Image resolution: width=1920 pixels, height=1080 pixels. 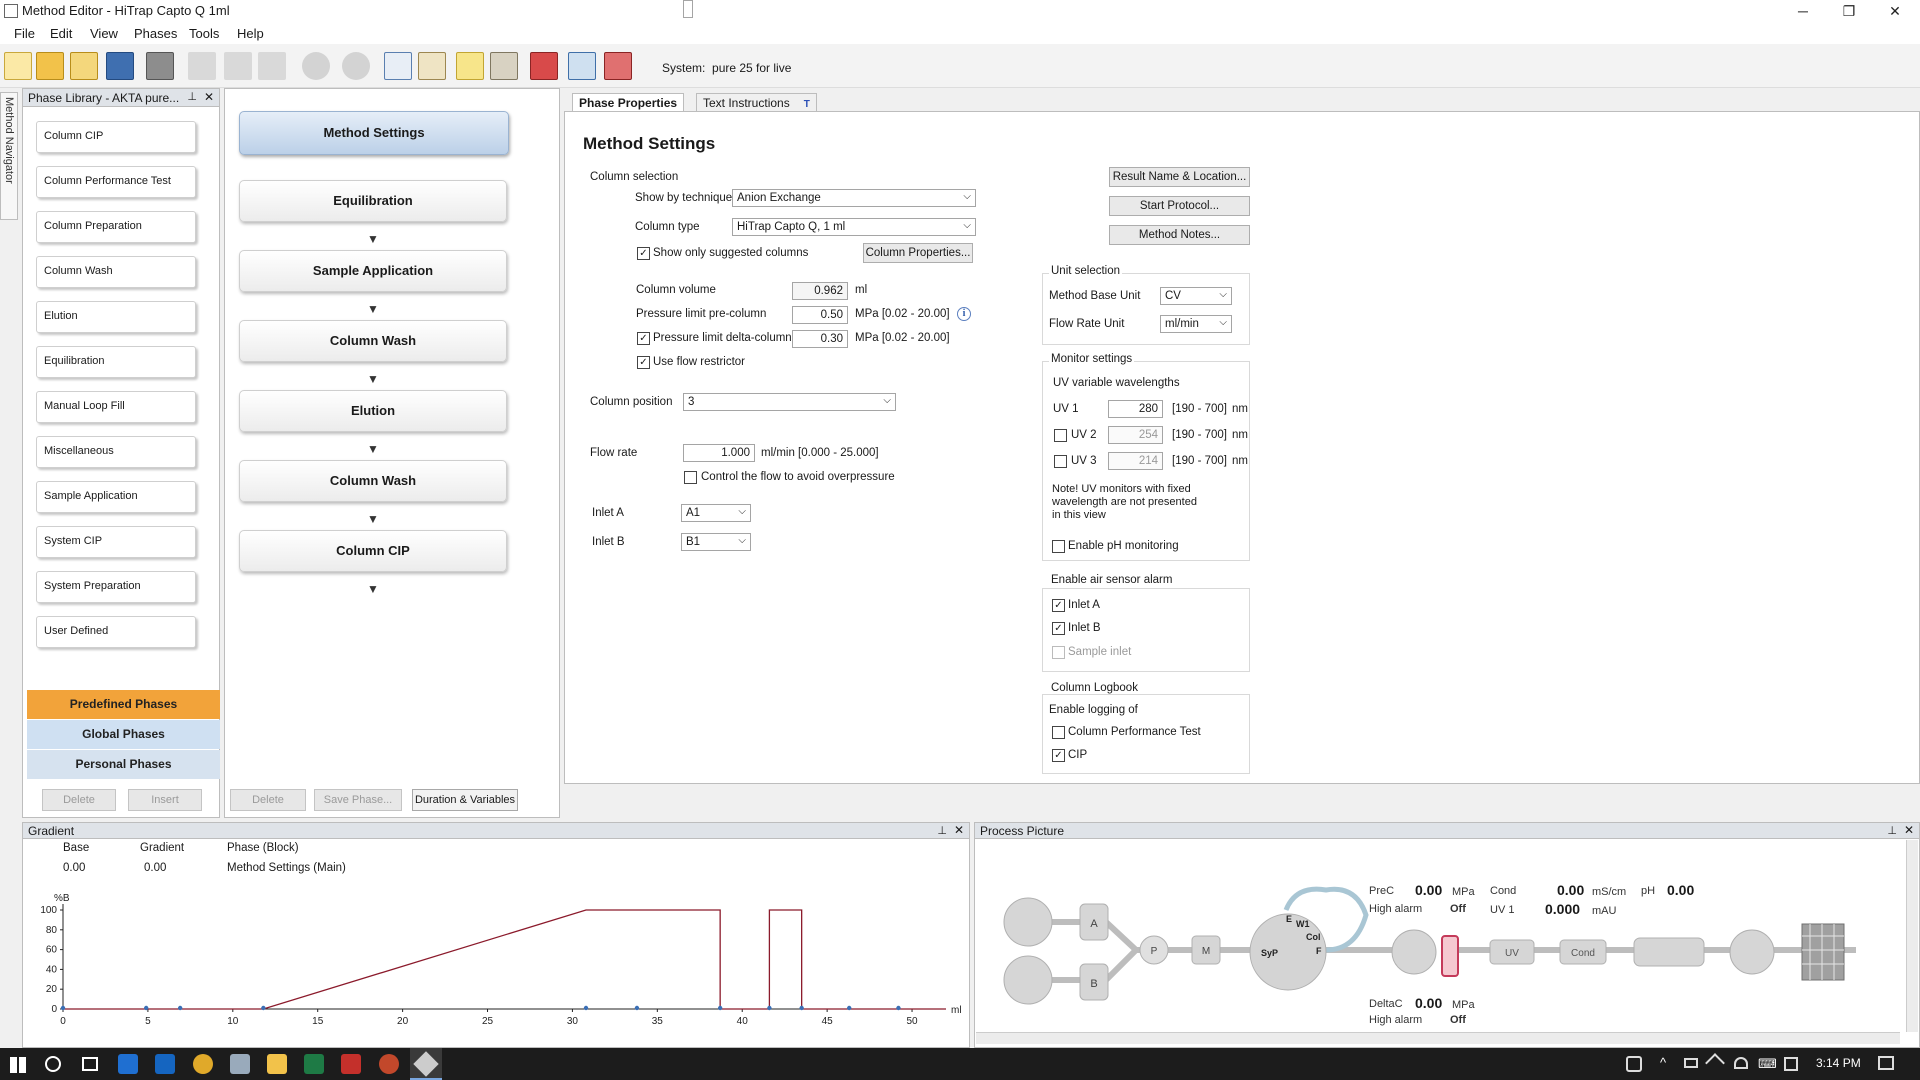 What do you see at coordinates (120, 66) in the screenshot?
I see `save-icon` at bounding box center [120, 66].